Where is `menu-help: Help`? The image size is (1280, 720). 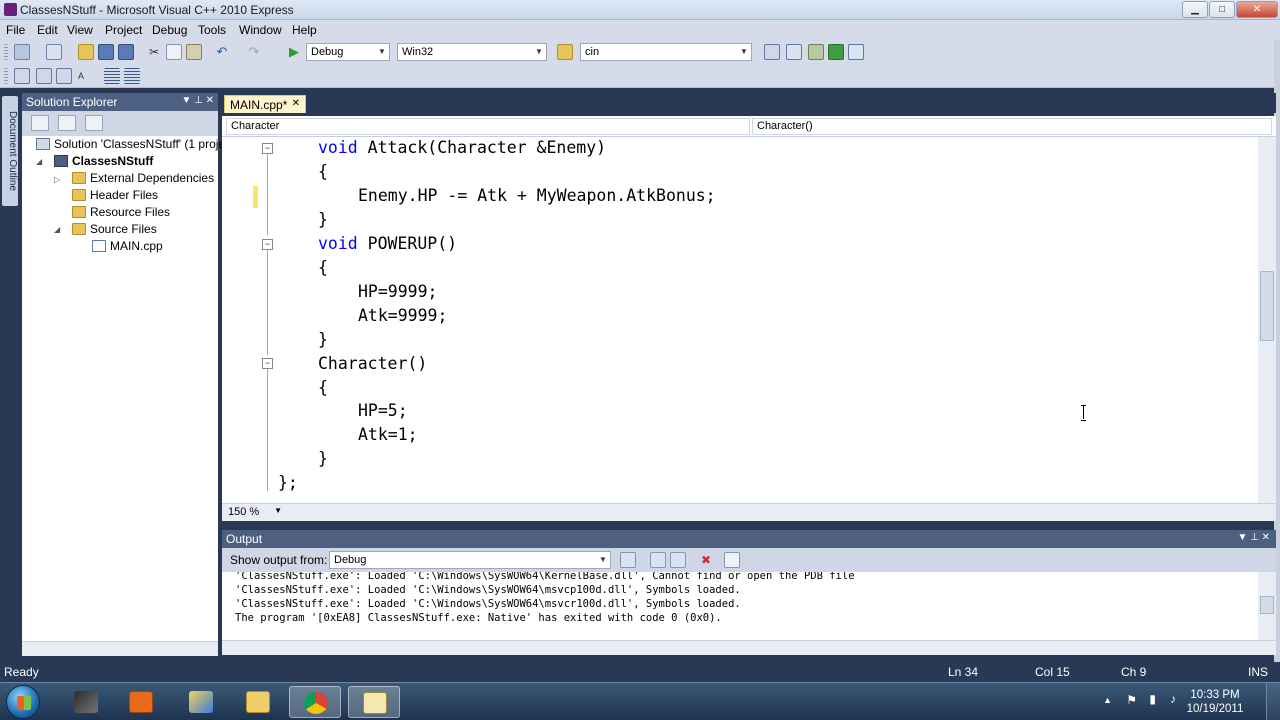 menu-help: Help is located at coordinates (304, 30).